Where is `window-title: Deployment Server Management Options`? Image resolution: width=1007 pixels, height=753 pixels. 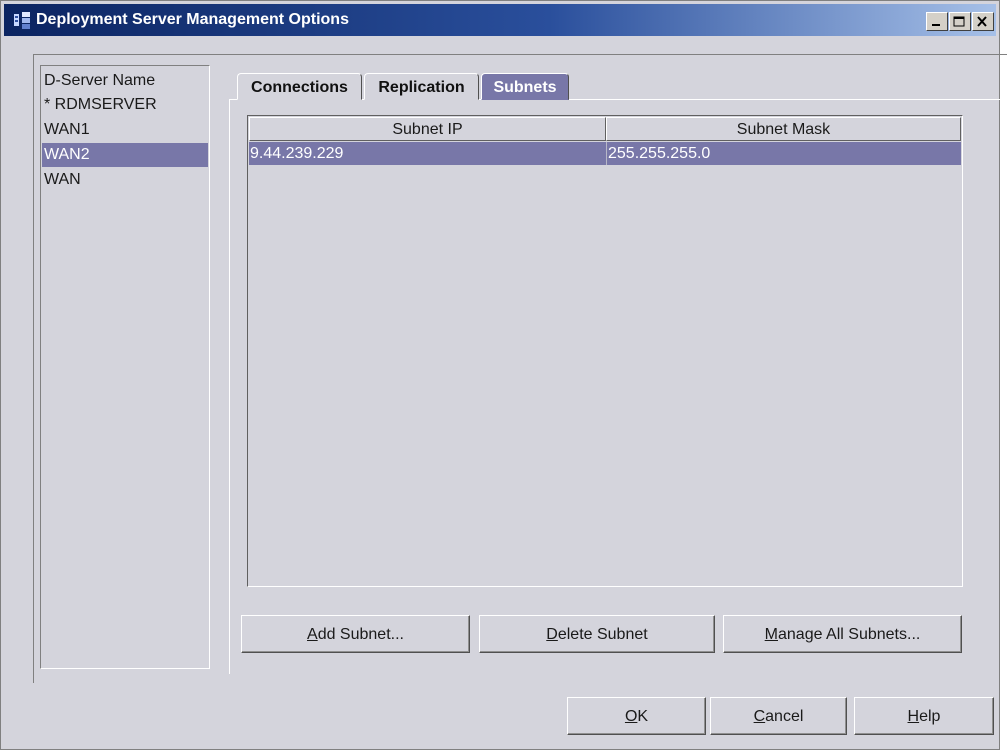 window-title: Deployment Server Management Options is located at coordinates (192, 19).